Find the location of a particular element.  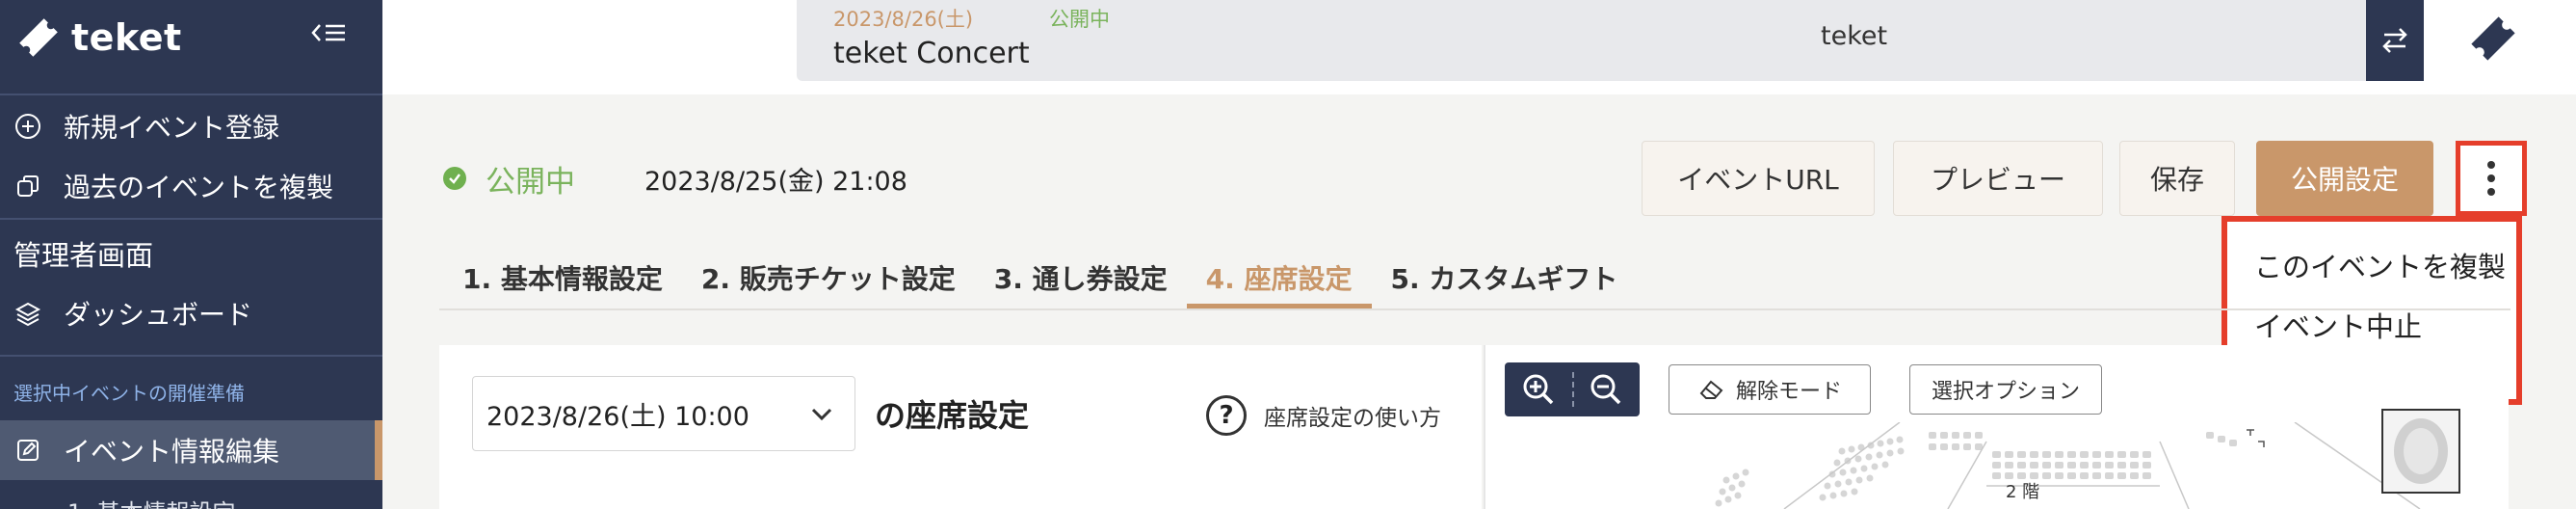

select-option-button: 選択オプション is located at coordinates (2005, 389).